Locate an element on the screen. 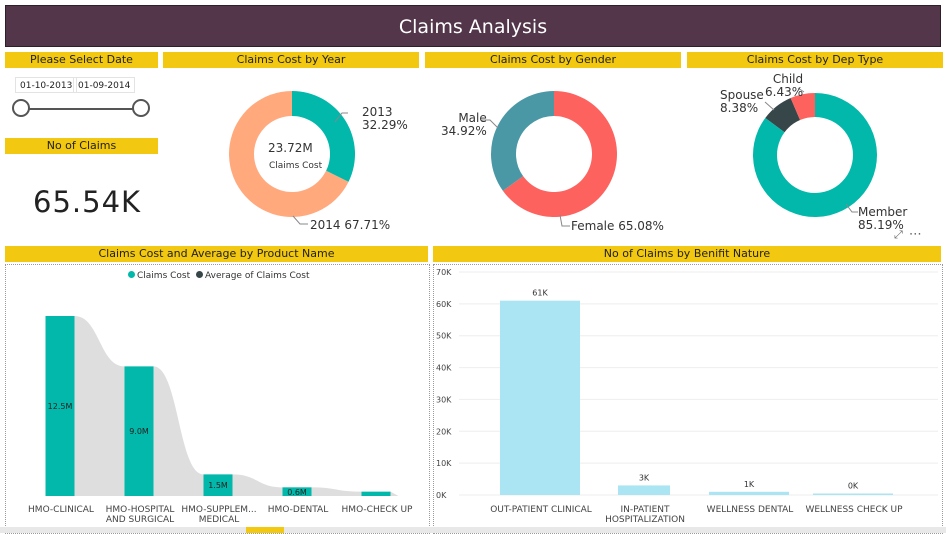  benefit-xtick-inpatient: IN-PATIENT HOSPITALIZATION is located at coordinates (645, 515).